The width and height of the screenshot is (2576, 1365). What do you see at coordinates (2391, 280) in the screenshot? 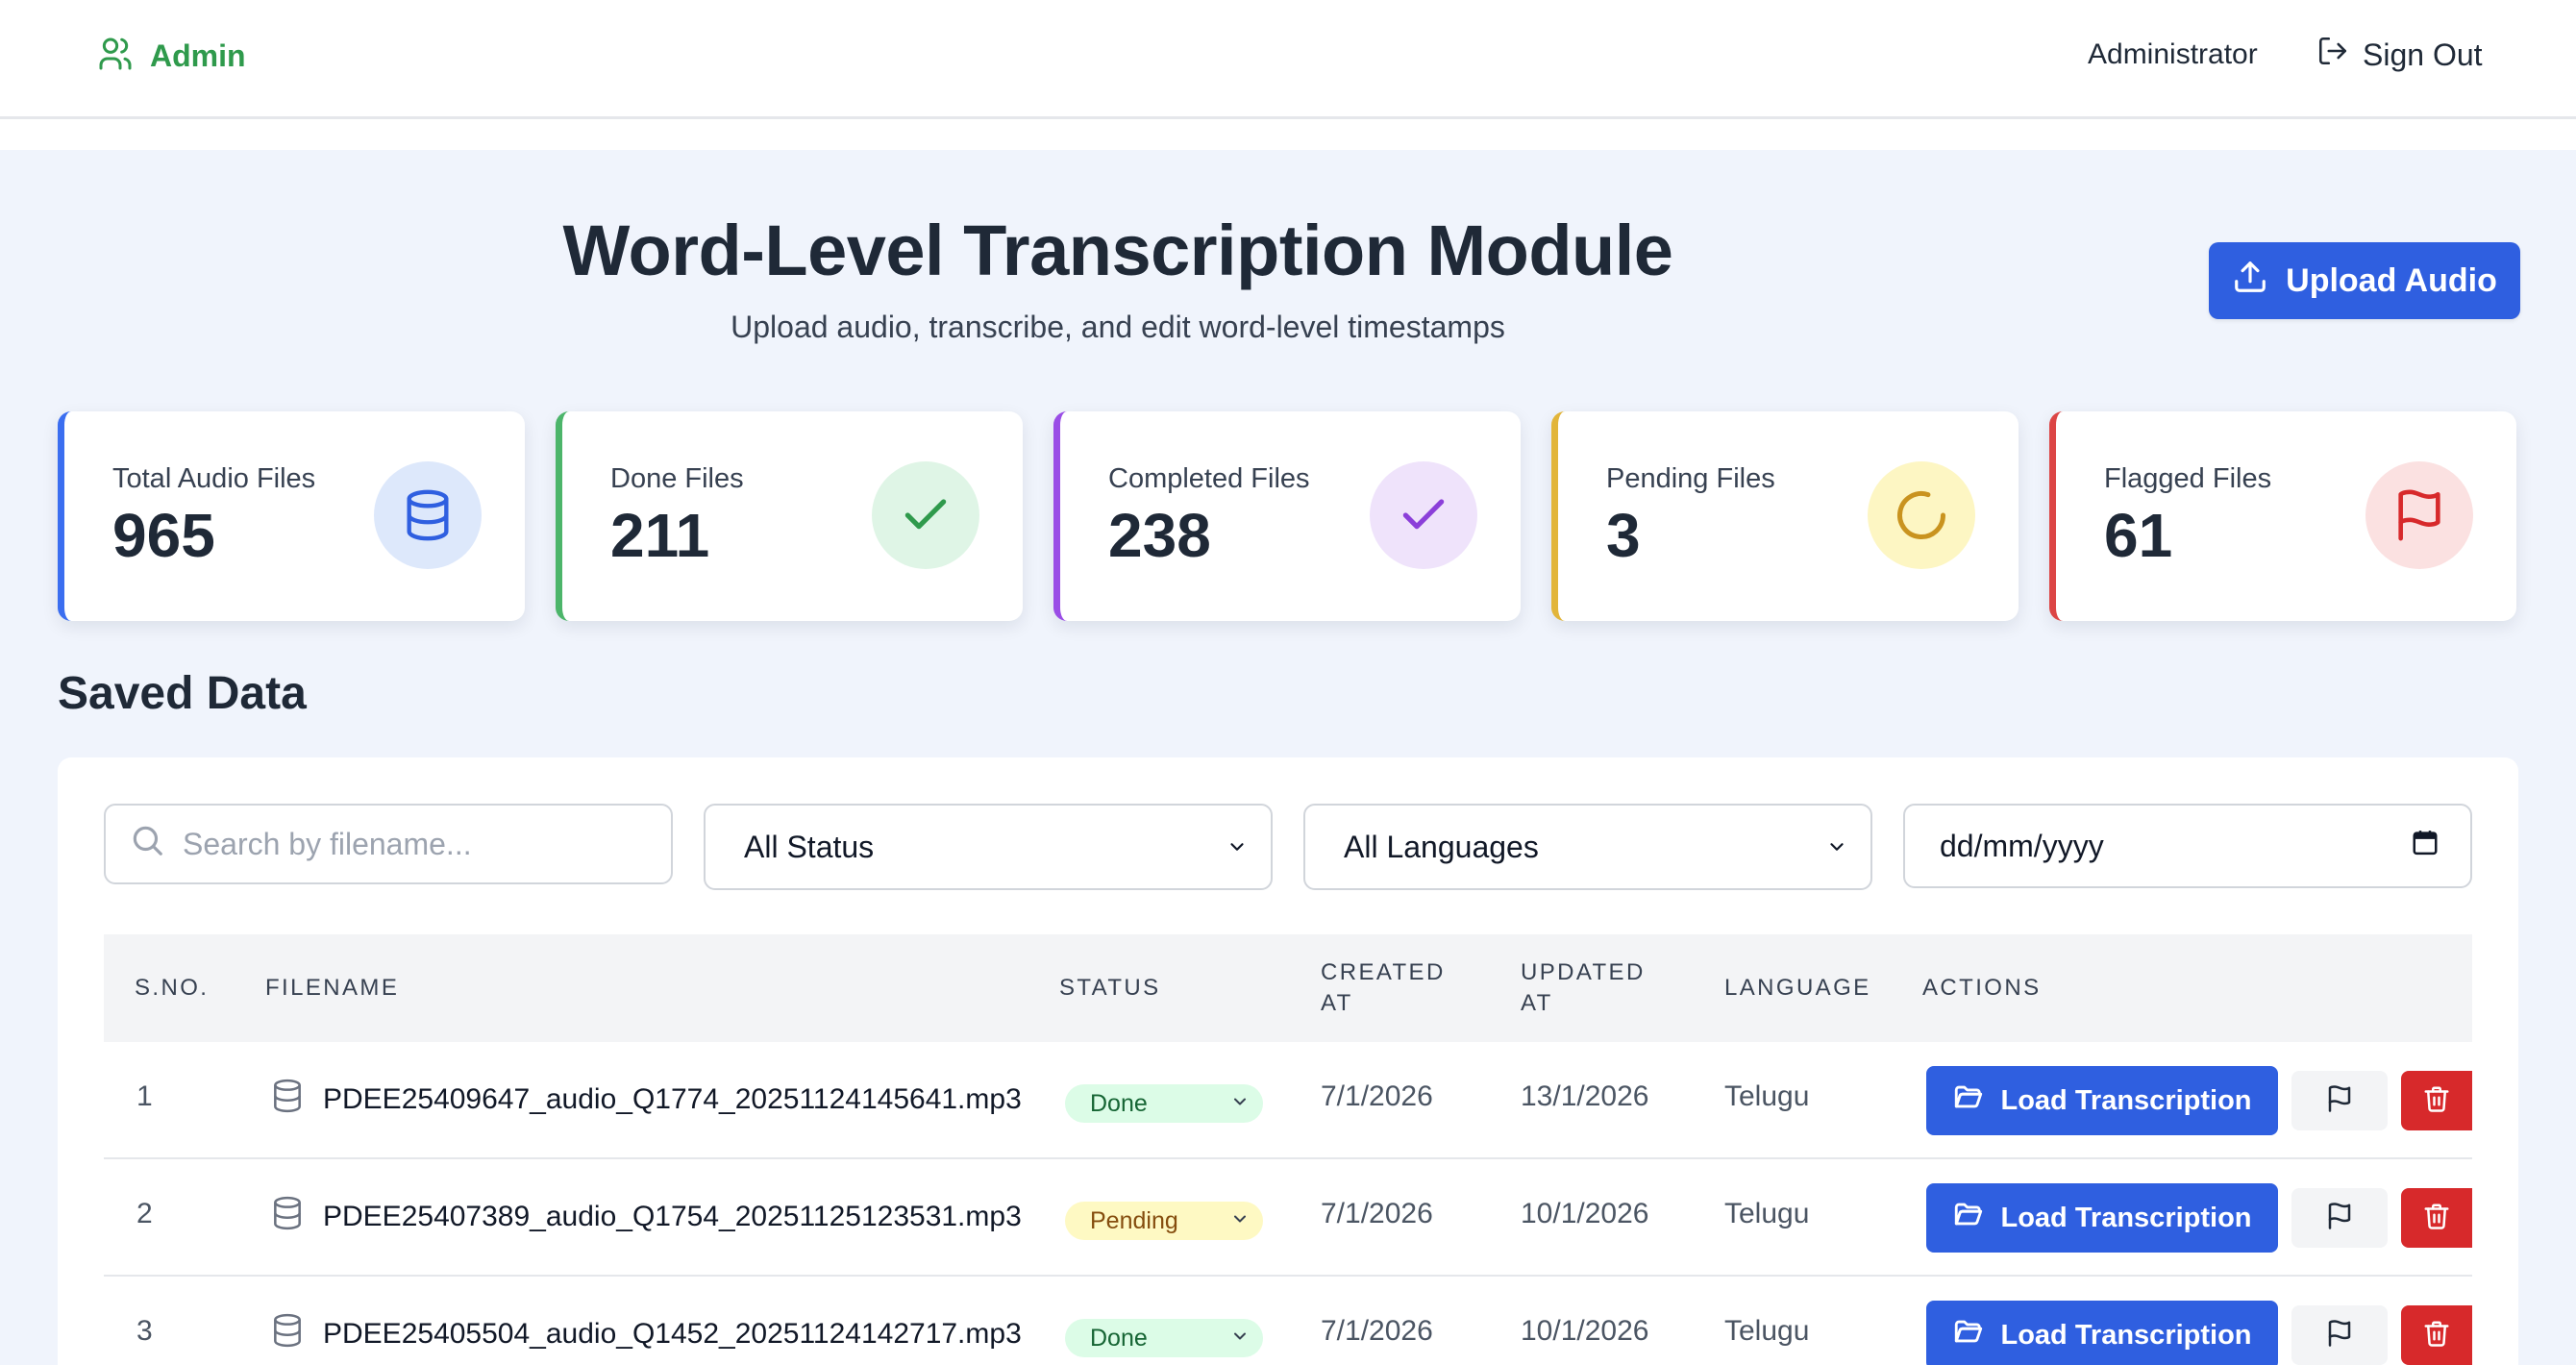
I see `upload-audio-label: Upload Audio` at bounding box center [2391, 280].